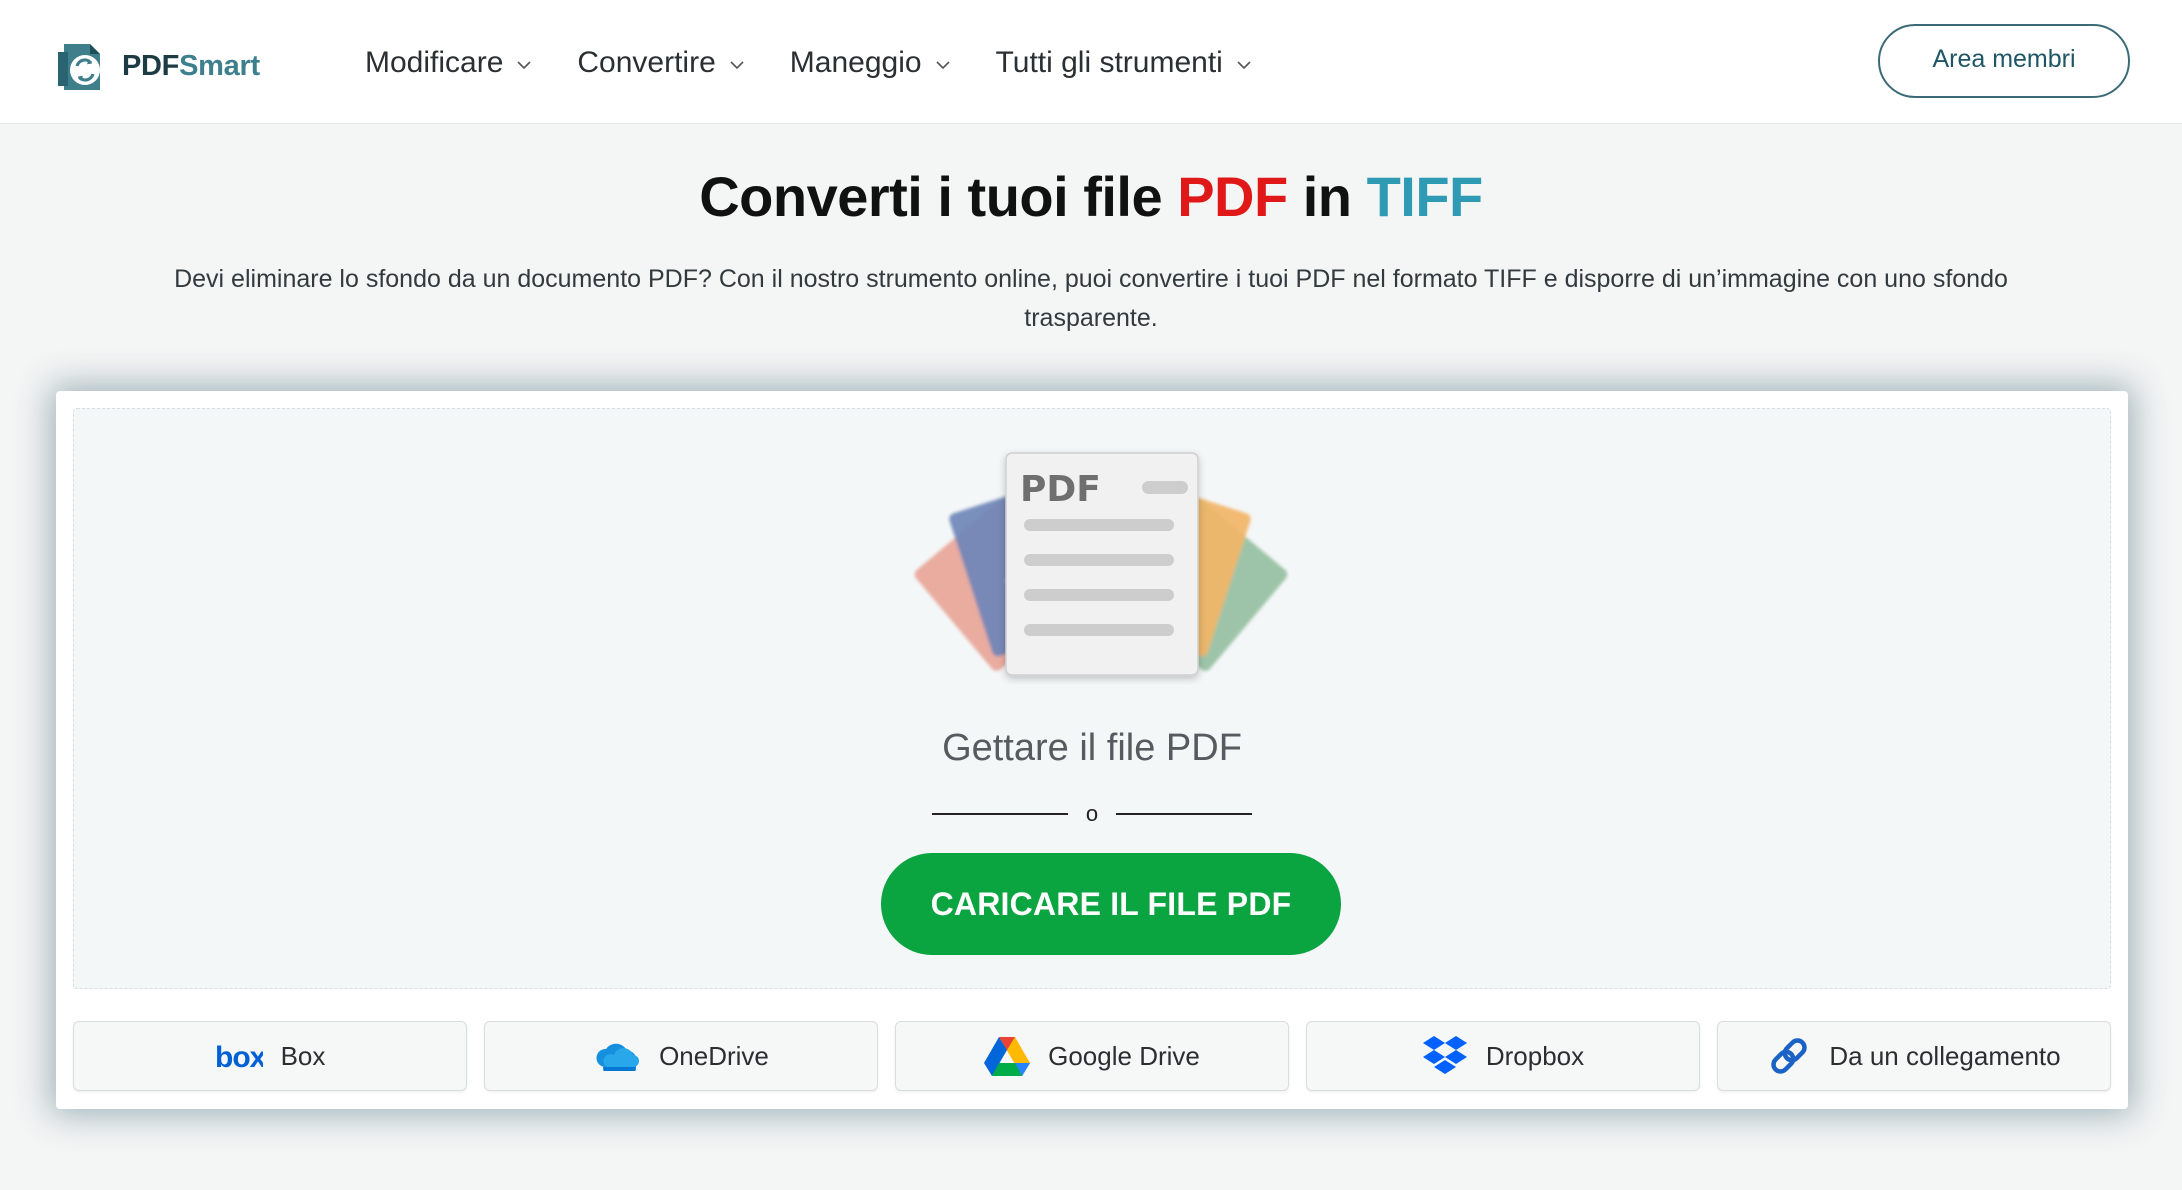 Image resolution: width=2182 pixels, height=1190 pixels. What do you see at coordinates (999, 814) in the screenshot?
I see `divider-line-left` at bounding box center [999, 814].